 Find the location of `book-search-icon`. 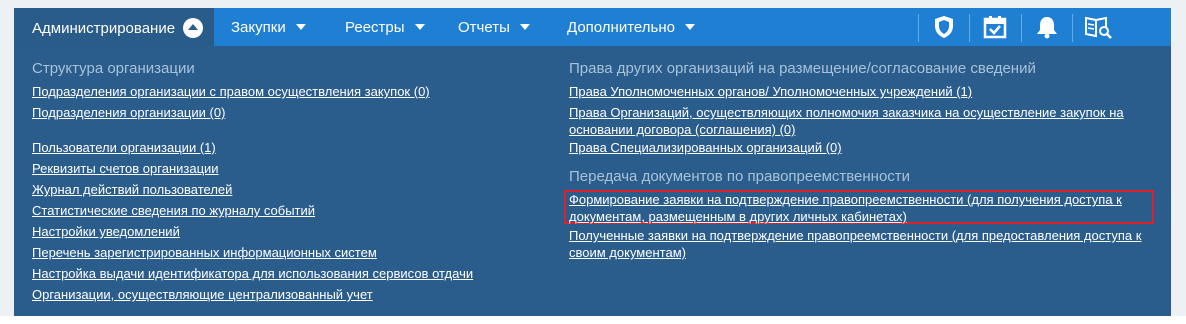

book-search-icon is located at coordinates (1098, 27).